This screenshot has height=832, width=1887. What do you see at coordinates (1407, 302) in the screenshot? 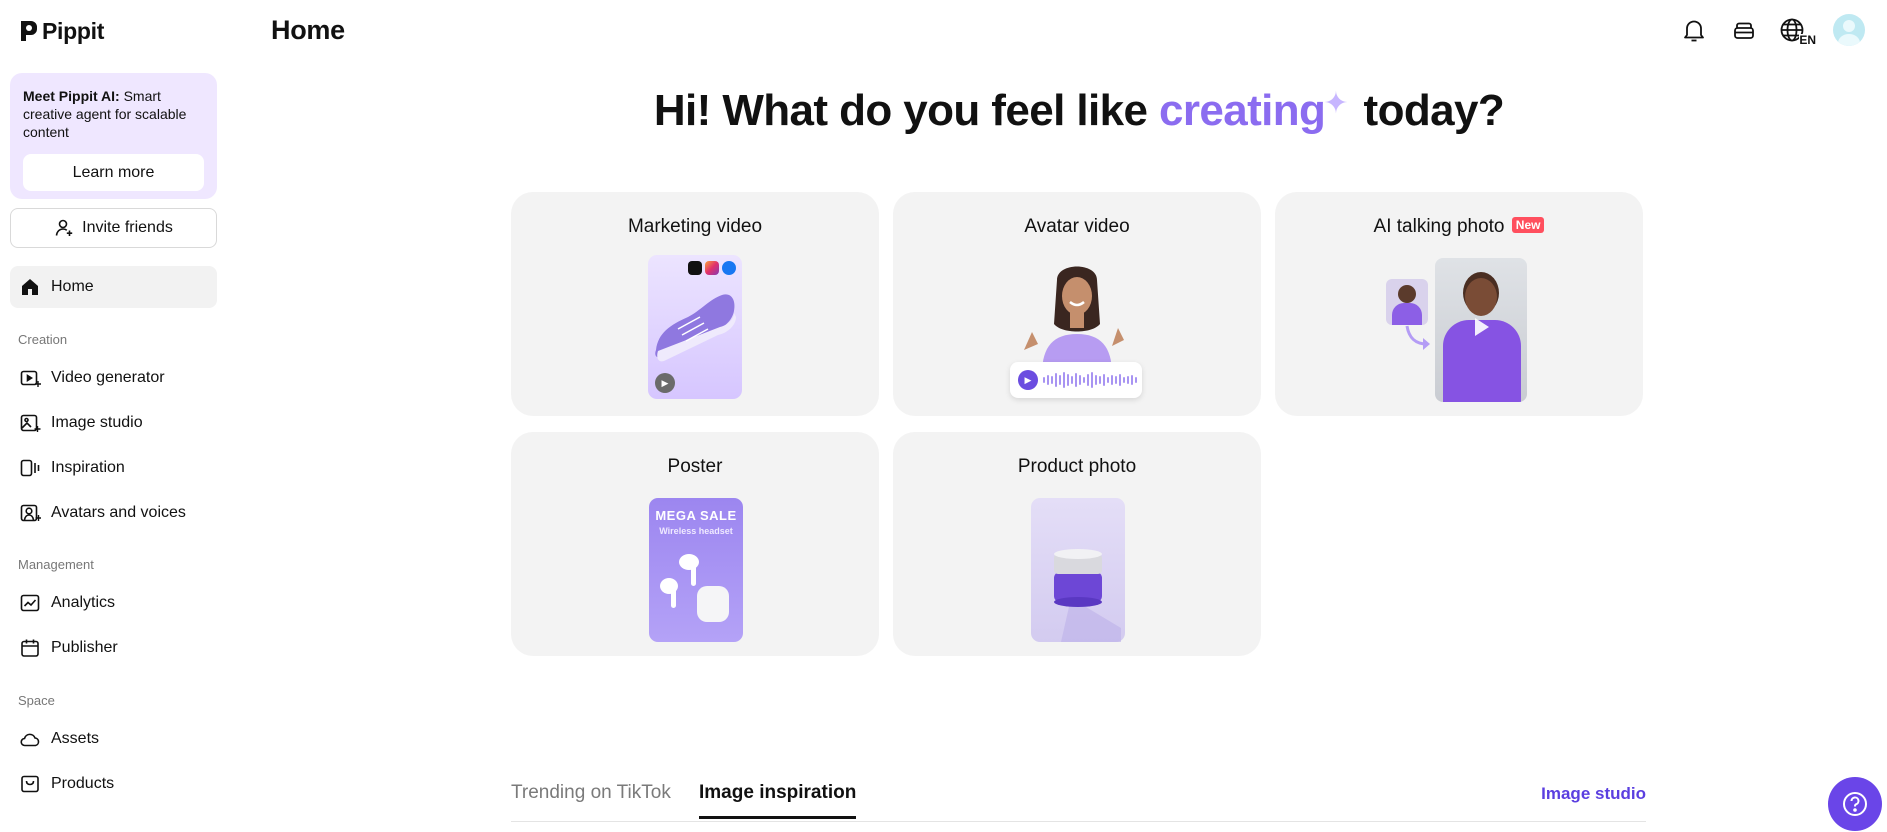
I see `source-photo-thumbnail` at bounding box center [1407, 302].